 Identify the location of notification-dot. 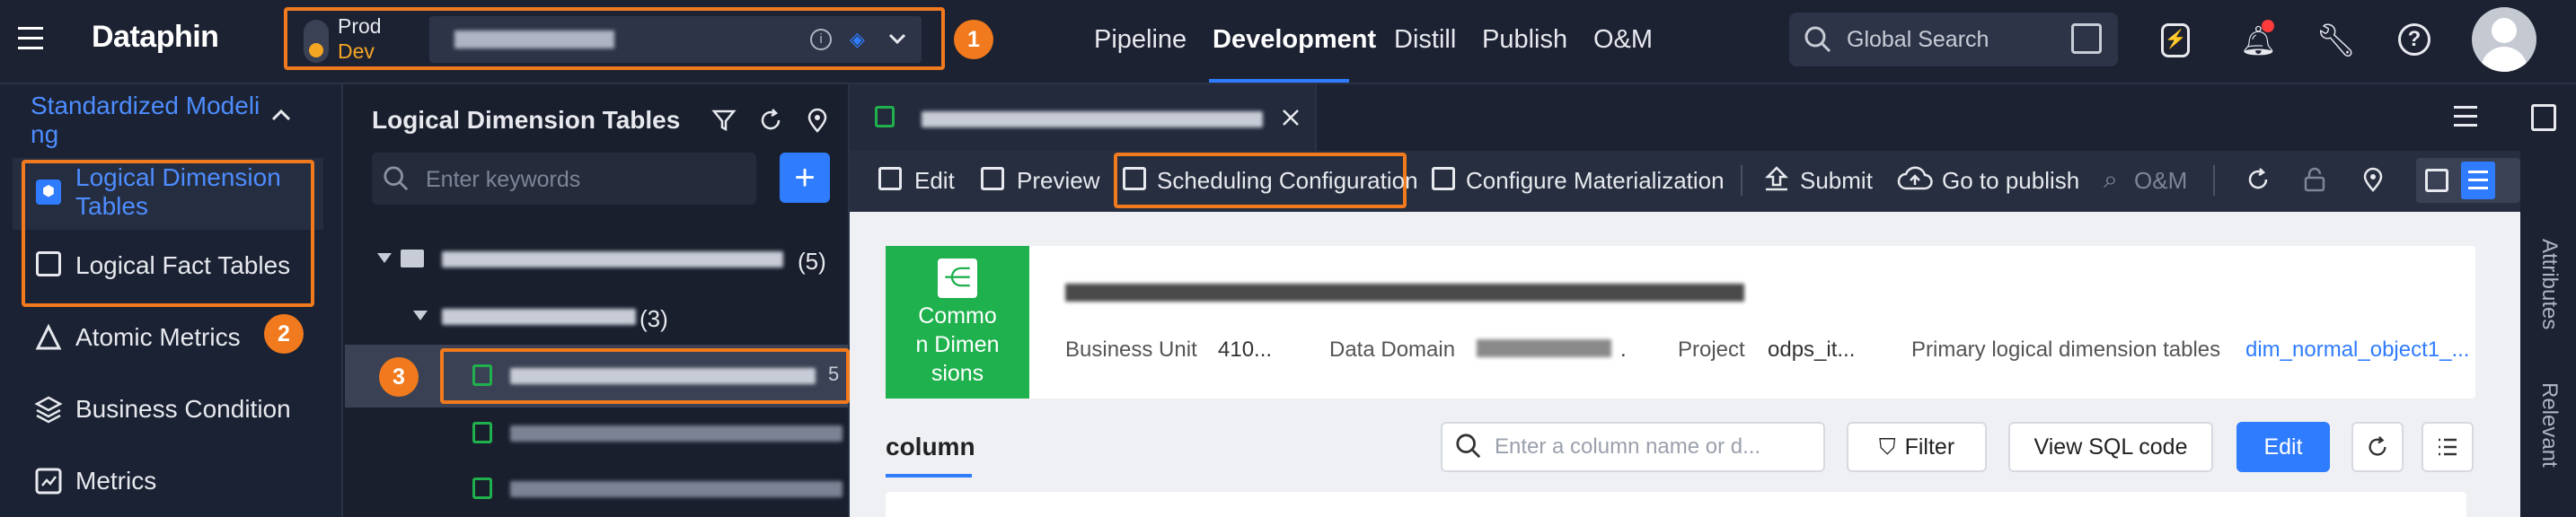
(2268, 26).